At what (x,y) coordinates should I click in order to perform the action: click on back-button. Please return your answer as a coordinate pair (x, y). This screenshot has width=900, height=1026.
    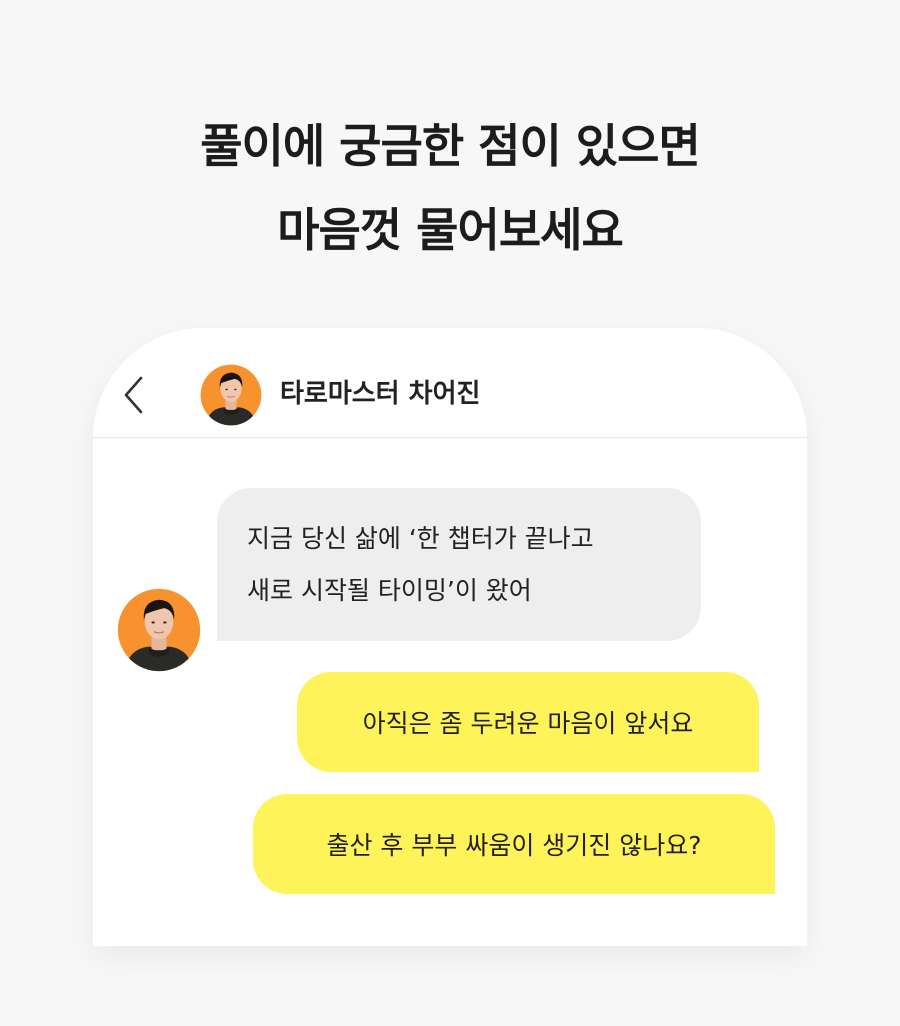
    Looking at the image, I should click on (134, 395).